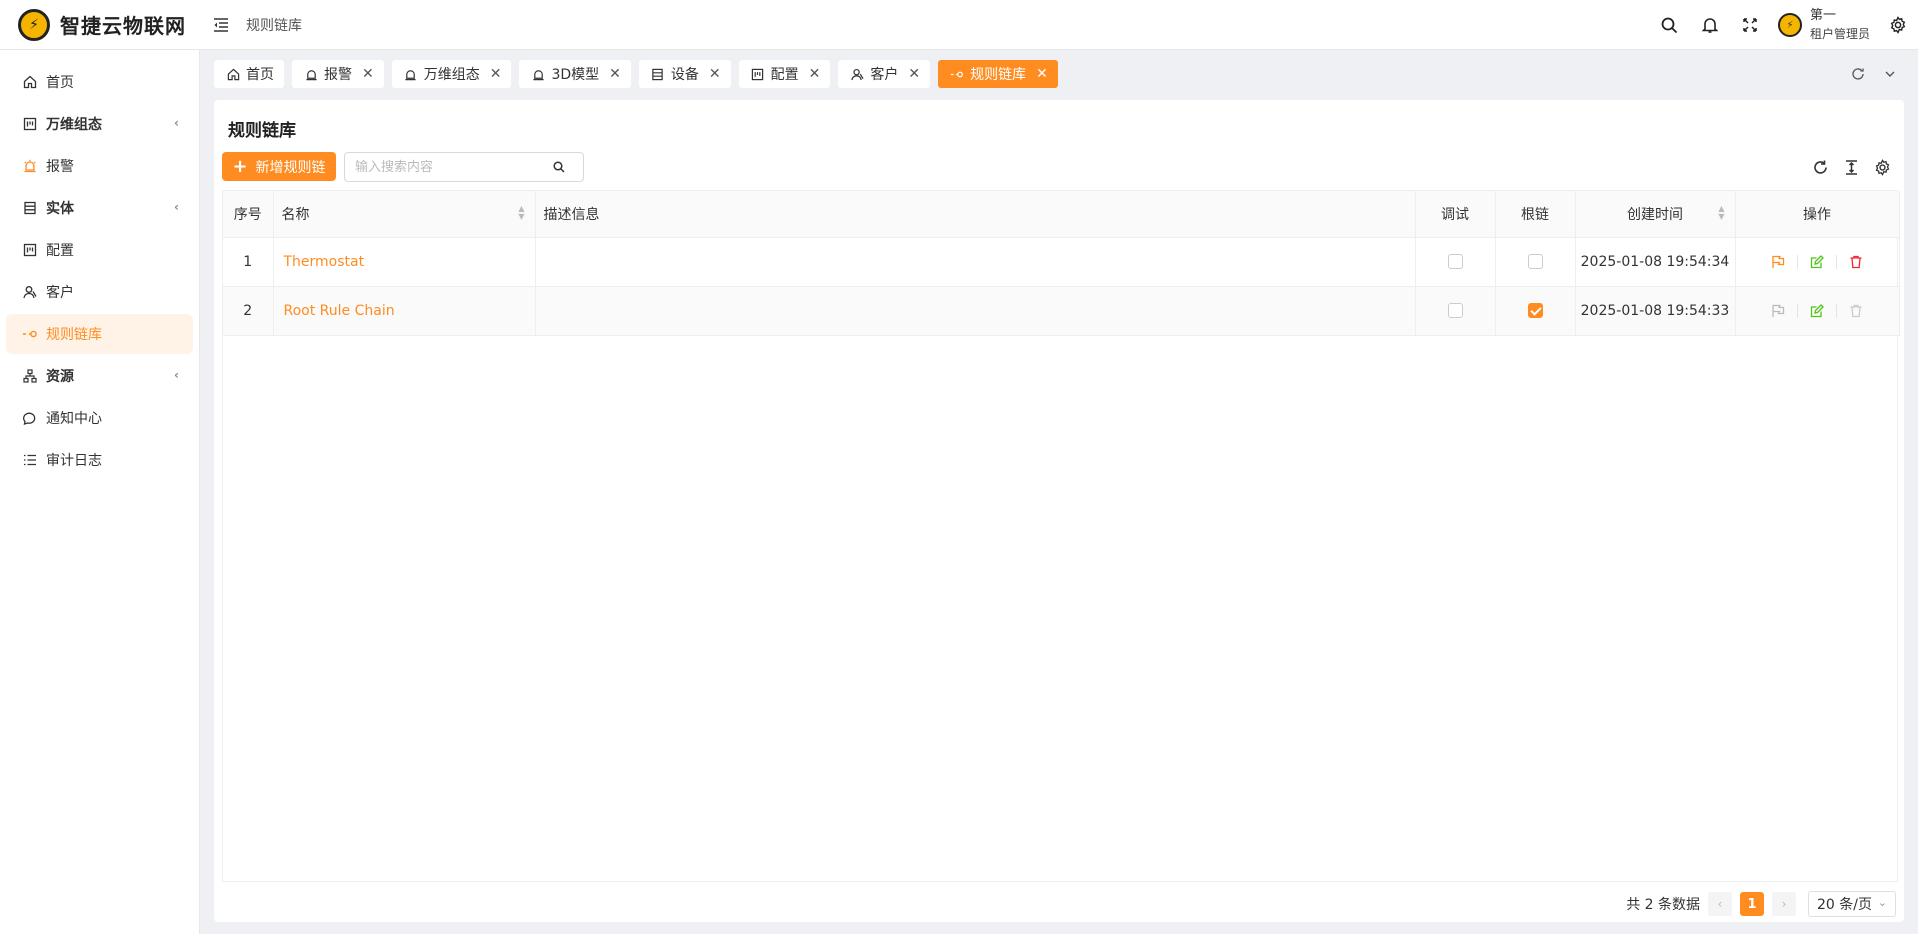  What do you see at coordinates (249, 74) in the screenshot?
I see `tab-home: 首页` at bounding box center [249, 74].